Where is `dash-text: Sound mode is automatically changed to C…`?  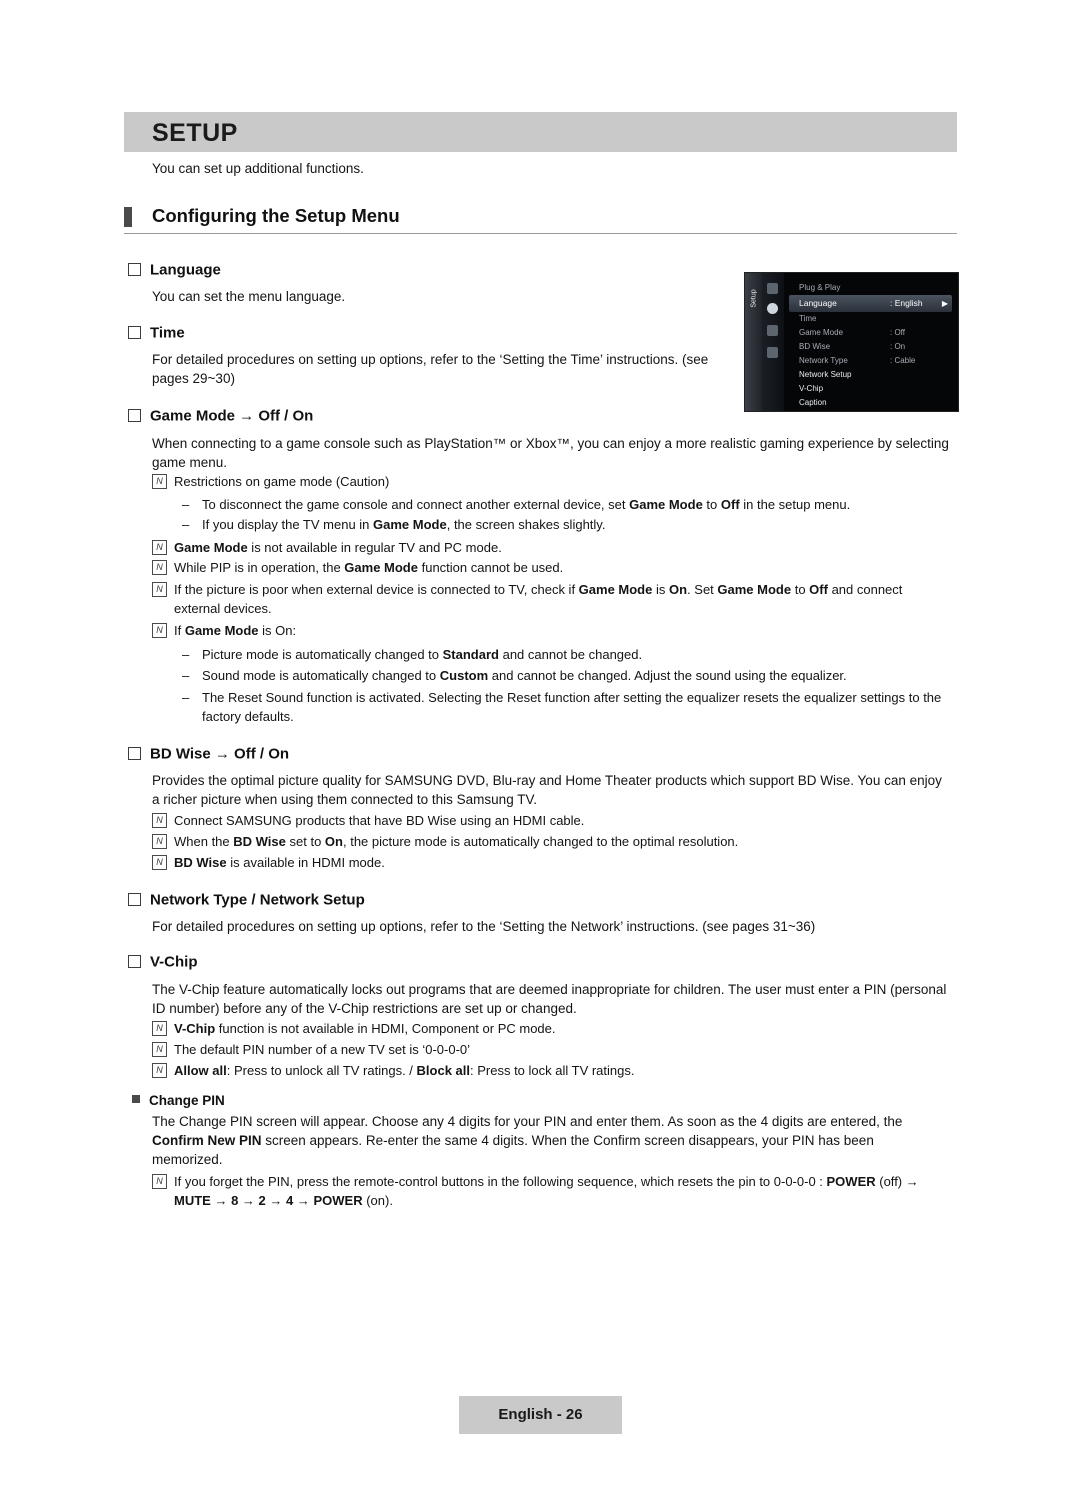 dash-text: Sound mode is automatically changed to C… is located at coordinates (524, 675).